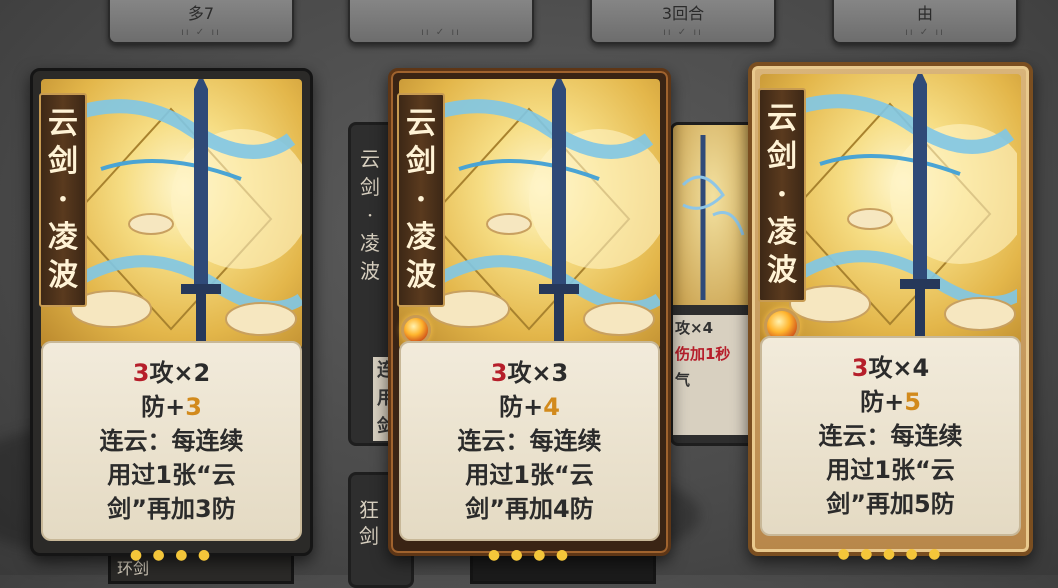 The height and width of the screenshot is (588, 1058). Describe the element at coordinates (703, 354) in the screenshot. I see `snippet-line: 伤加1秒` at that location.